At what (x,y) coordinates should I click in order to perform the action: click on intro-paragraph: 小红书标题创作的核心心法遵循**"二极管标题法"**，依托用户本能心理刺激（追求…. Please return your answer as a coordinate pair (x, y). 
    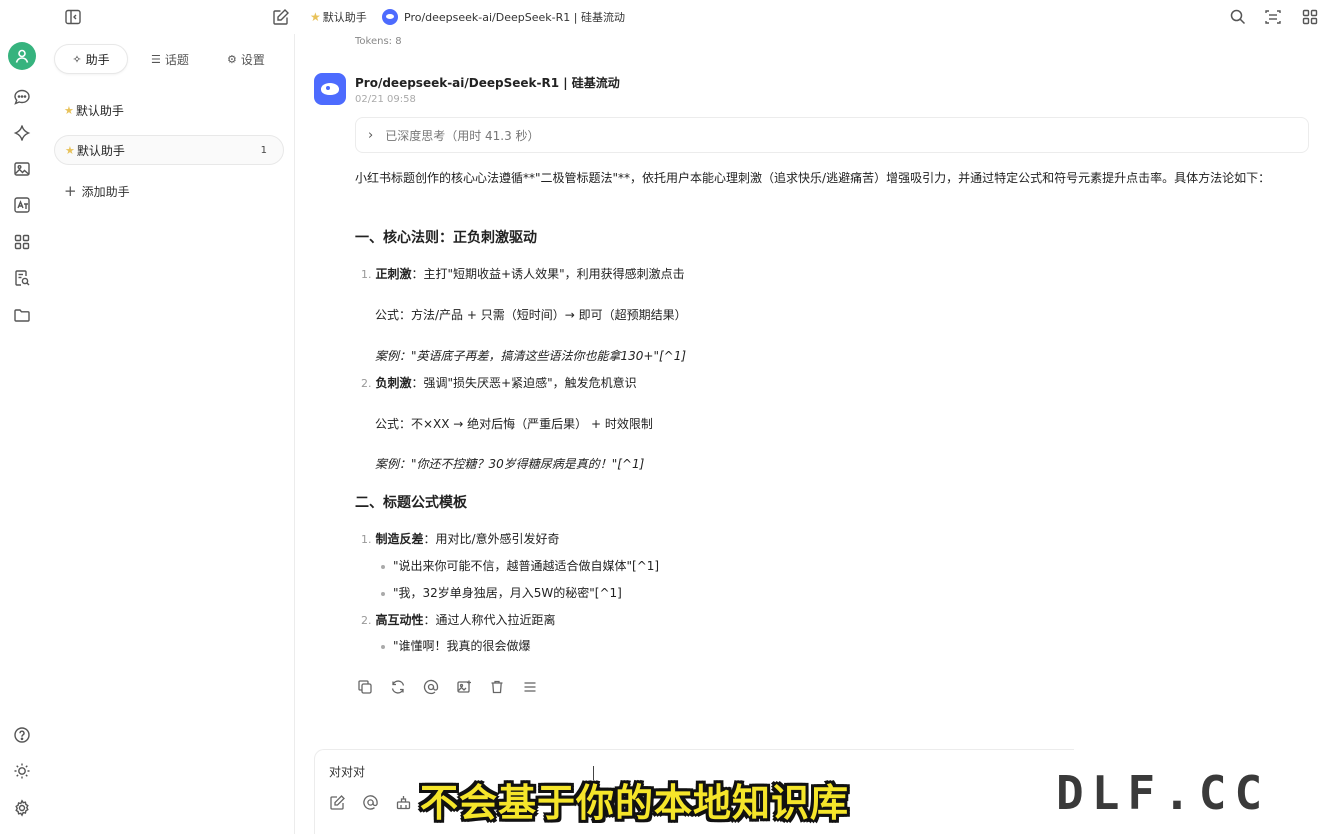
    Looking at the image, I should click on (813, 178).